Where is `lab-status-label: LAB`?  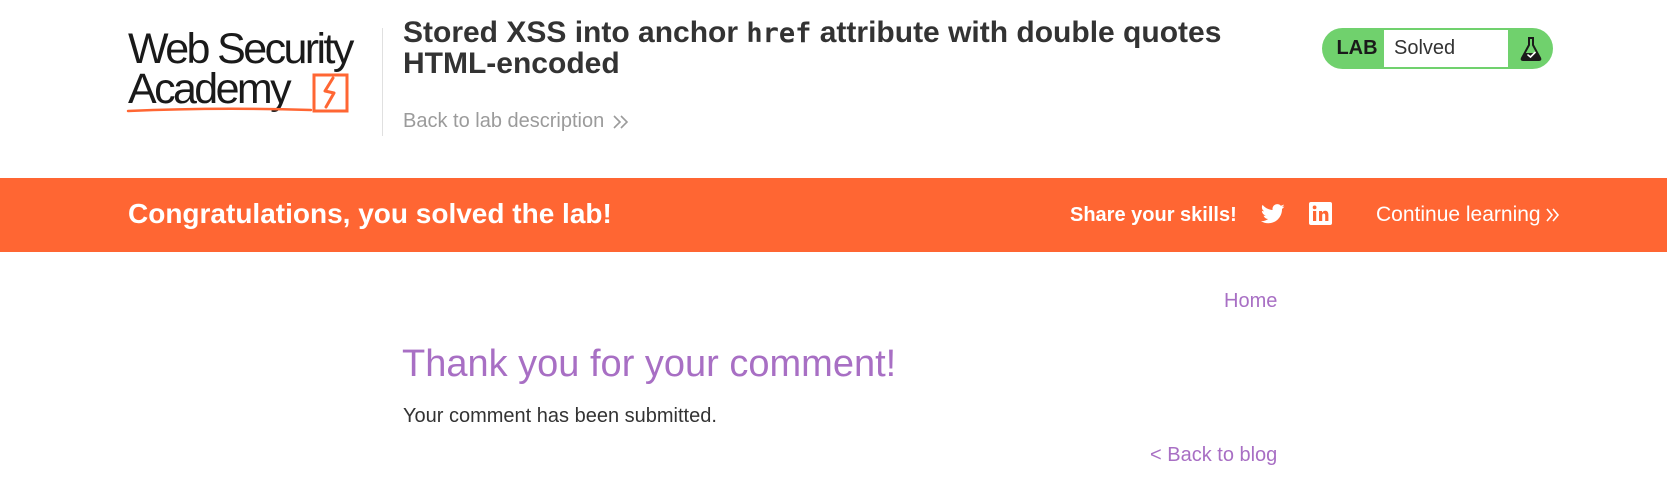 lab-status-label: LAB is located at coordinates (1357, 48).